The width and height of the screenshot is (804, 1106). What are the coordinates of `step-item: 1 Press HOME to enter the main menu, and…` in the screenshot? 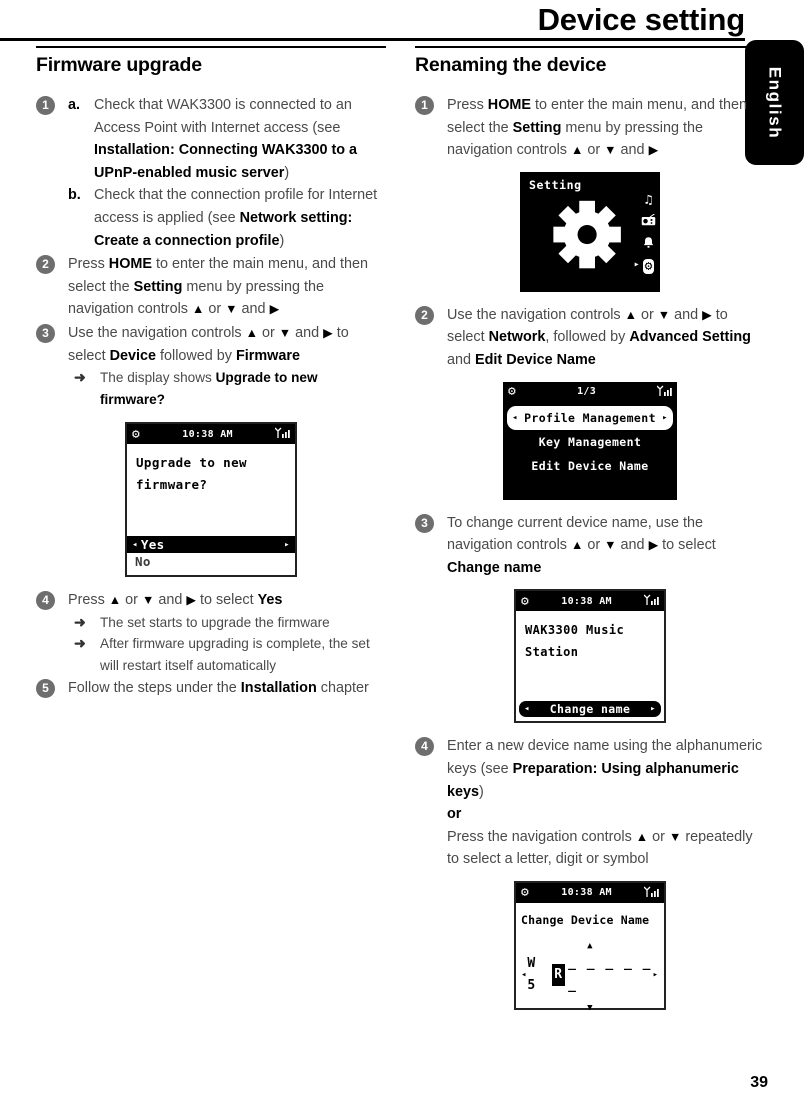 It's located at (590, 128).